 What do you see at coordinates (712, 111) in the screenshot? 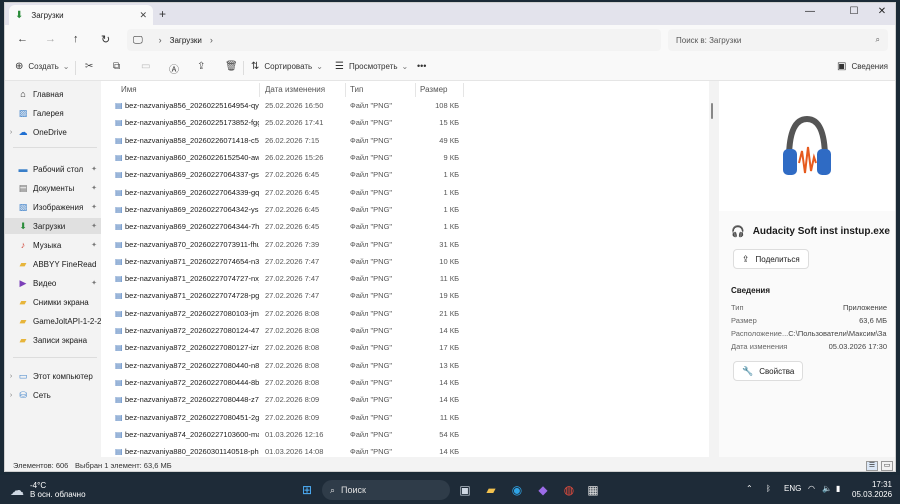
I see `scrollbar-thumb` at bounding box center [712, 111].